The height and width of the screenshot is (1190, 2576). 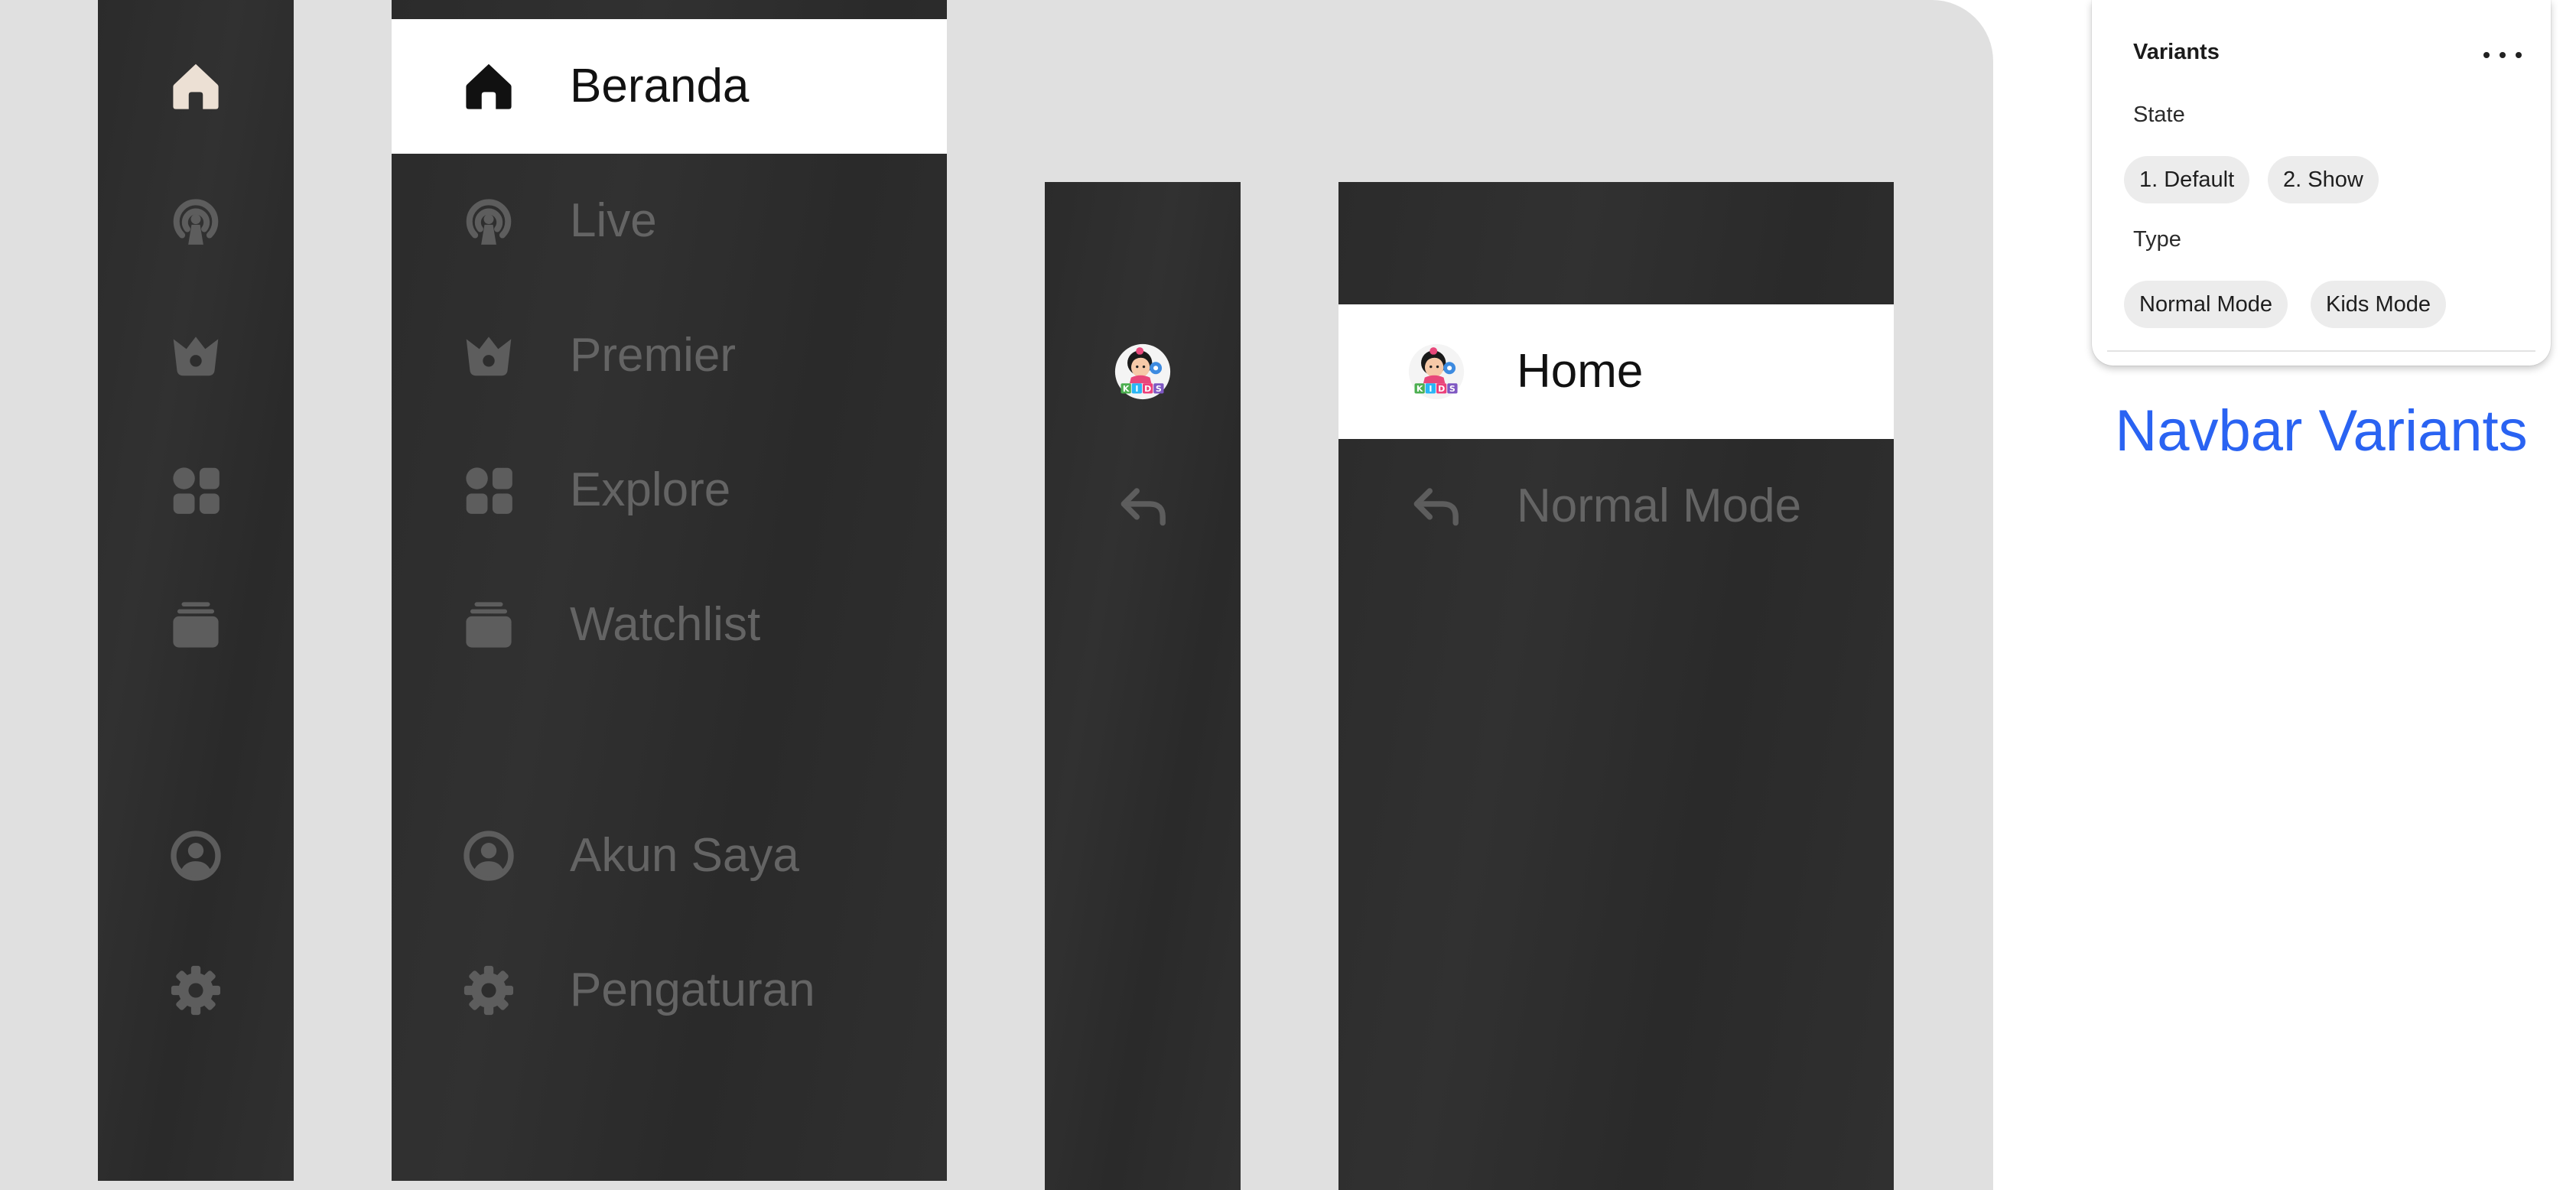 I want to click on nav-item-label: Watchlist, so click(x=665, y=624).